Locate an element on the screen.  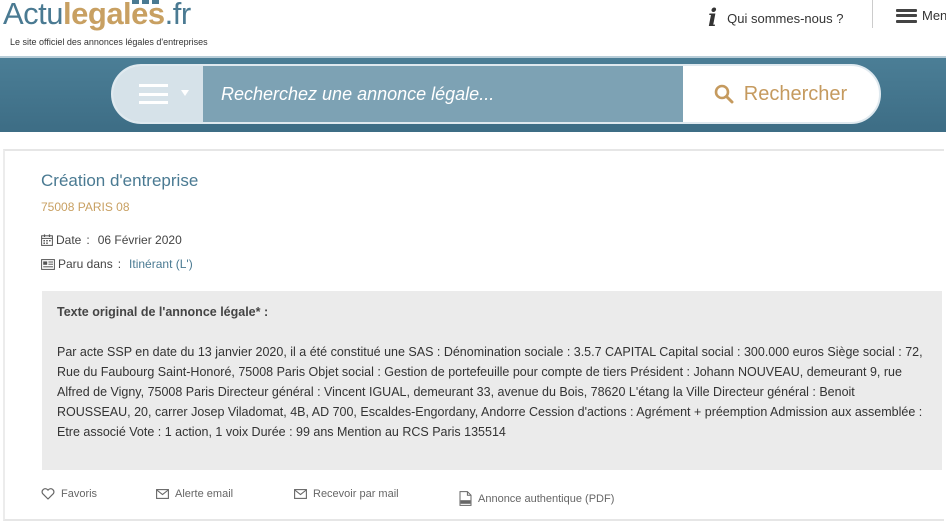
annonce-location: 75008 PARIS 08 is located at coordinates (85, 207).